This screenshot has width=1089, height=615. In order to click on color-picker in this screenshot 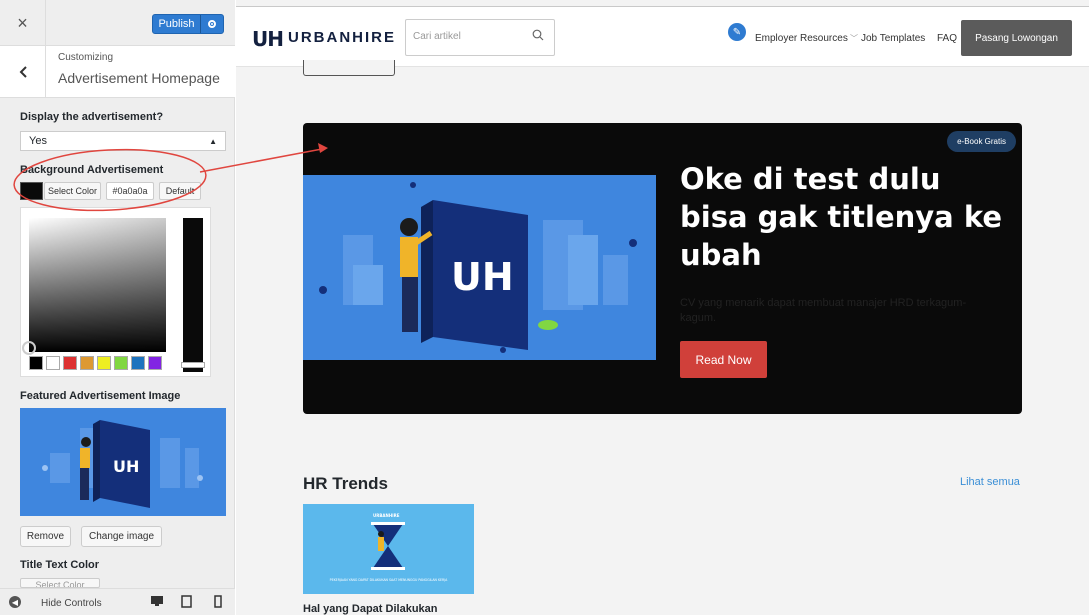, I will do `click(115, 292)`.